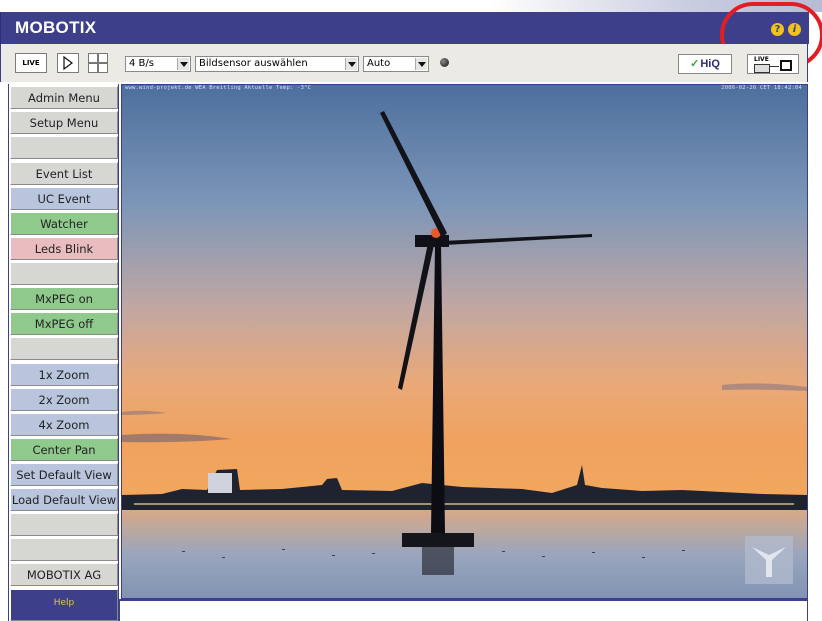 The width and height of the screenshot is (822, 621). Describe the element at coordinates (64, 97) in the screenshot. I see `sidebar-item-admin-menu: Admin Menu` at that location.